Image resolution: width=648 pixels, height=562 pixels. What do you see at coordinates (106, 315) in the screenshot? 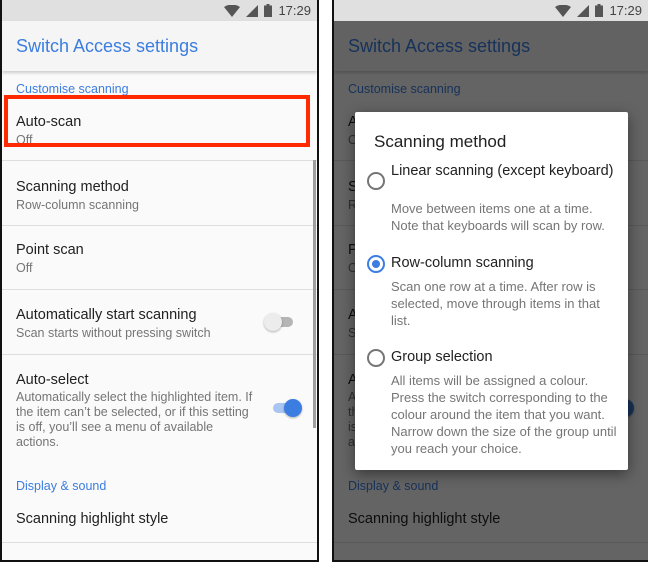
I see `pref-title: Automatically start scanning` at bounding box center [106, 315].